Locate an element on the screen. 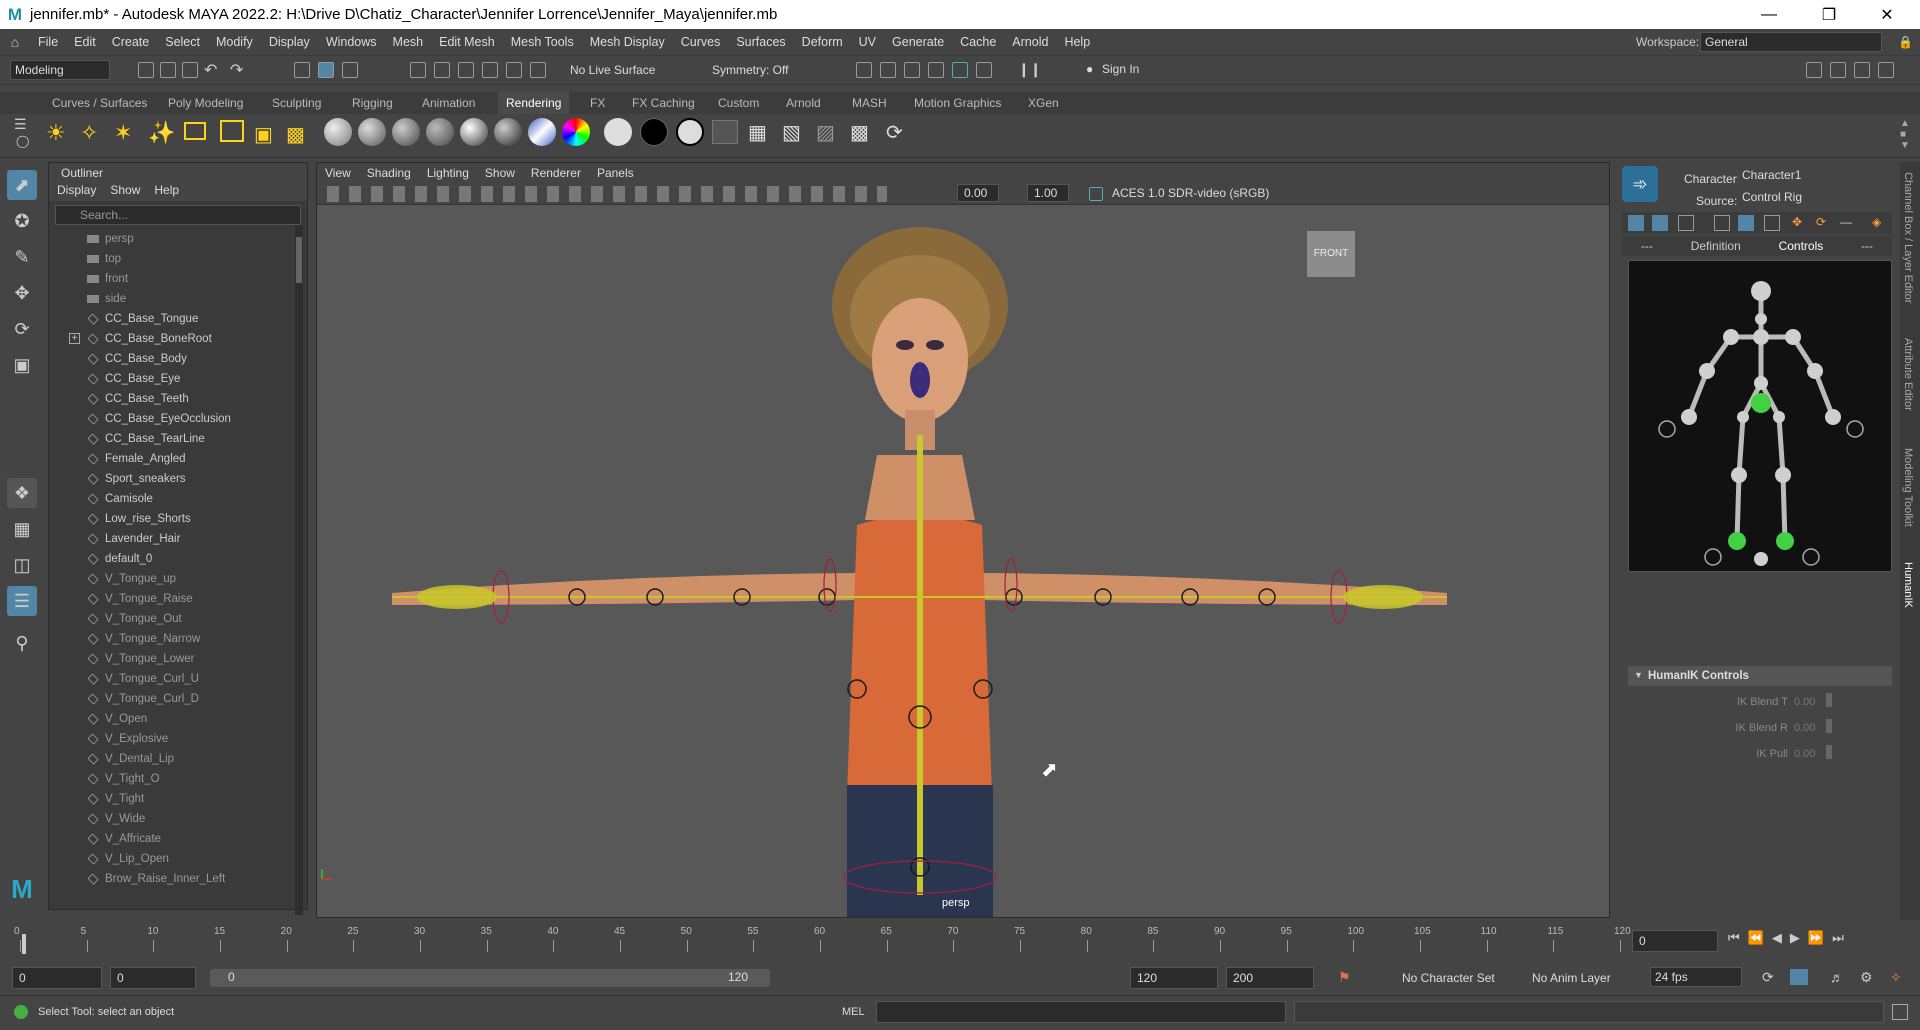  shelf-tab-motion-graphics: Motion Graphics is located at coordinates (957, 103).